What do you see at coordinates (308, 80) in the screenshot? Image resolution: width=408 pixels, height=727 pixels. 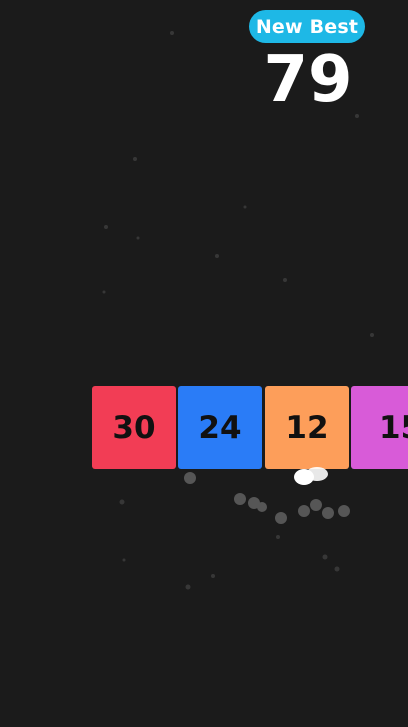 I see `score-display: 79` at bounding box center [308, 80].